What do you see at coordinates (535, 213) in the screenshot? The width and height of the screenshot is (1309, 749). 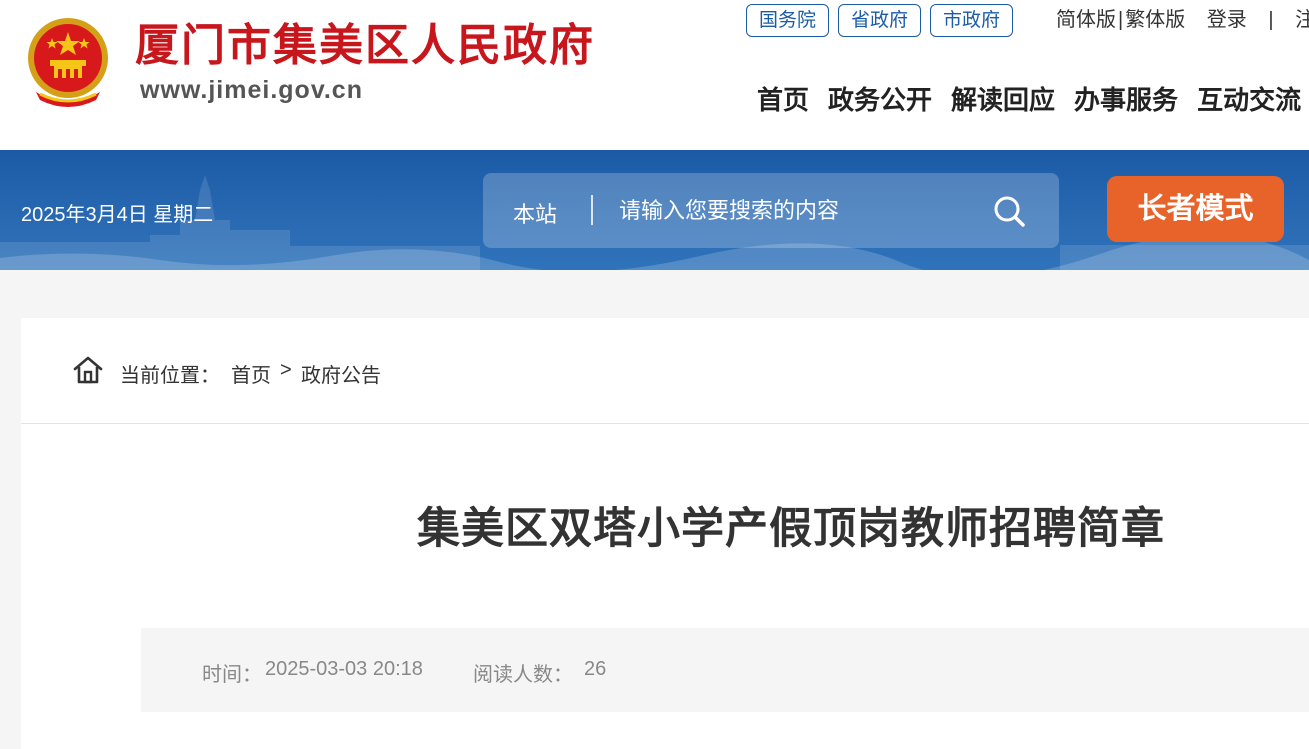 I see `search-scope-select: 本站` at bounding box center [535, 213].